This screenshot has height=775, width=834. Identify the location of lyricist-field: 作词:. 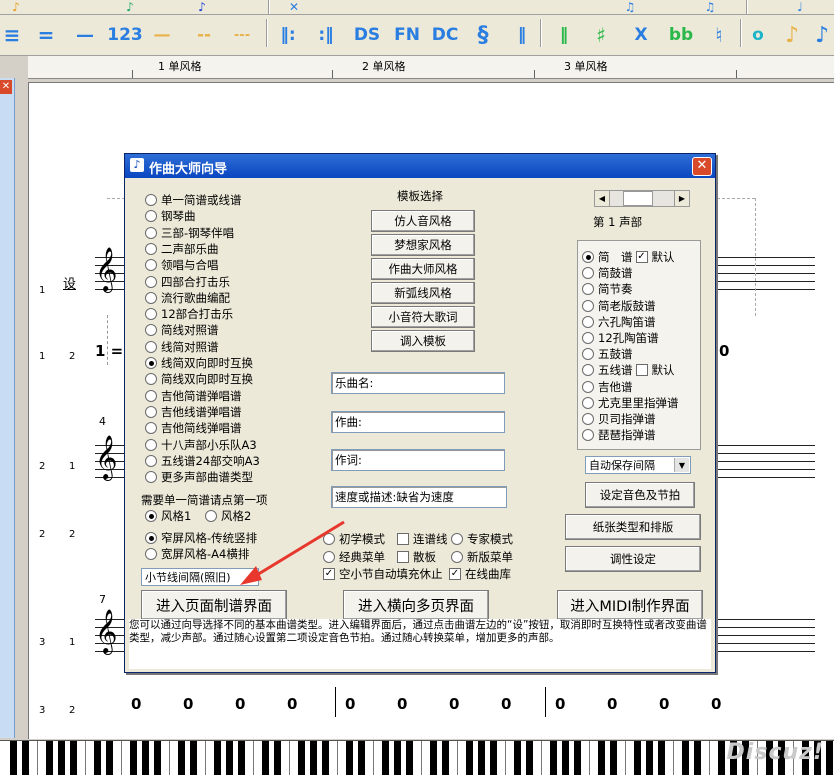
(418, 460).